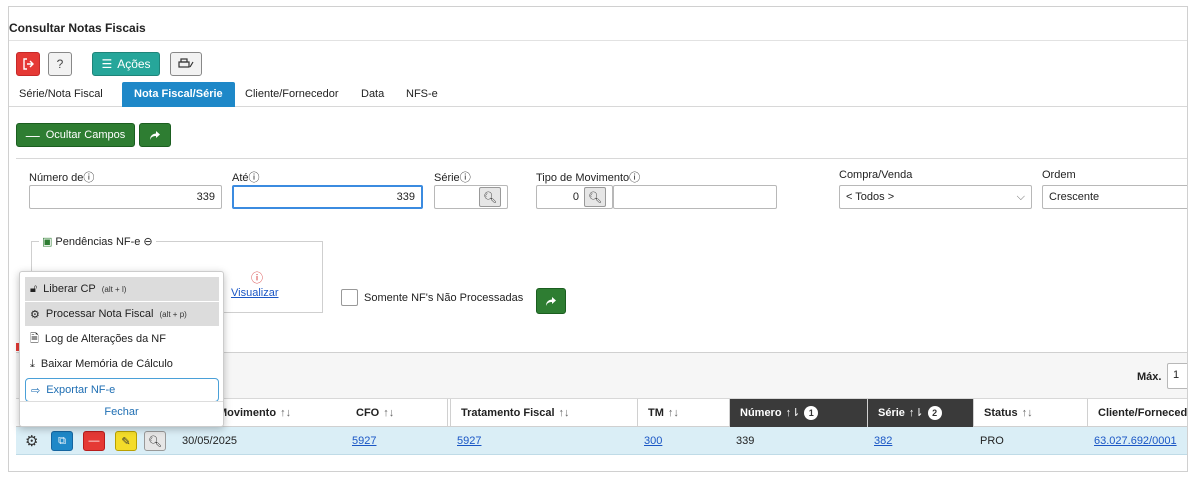  Describe the element at coordinates (452, 178) in the screenshot. I see `serie-label: Sérieⓘ` at that location.